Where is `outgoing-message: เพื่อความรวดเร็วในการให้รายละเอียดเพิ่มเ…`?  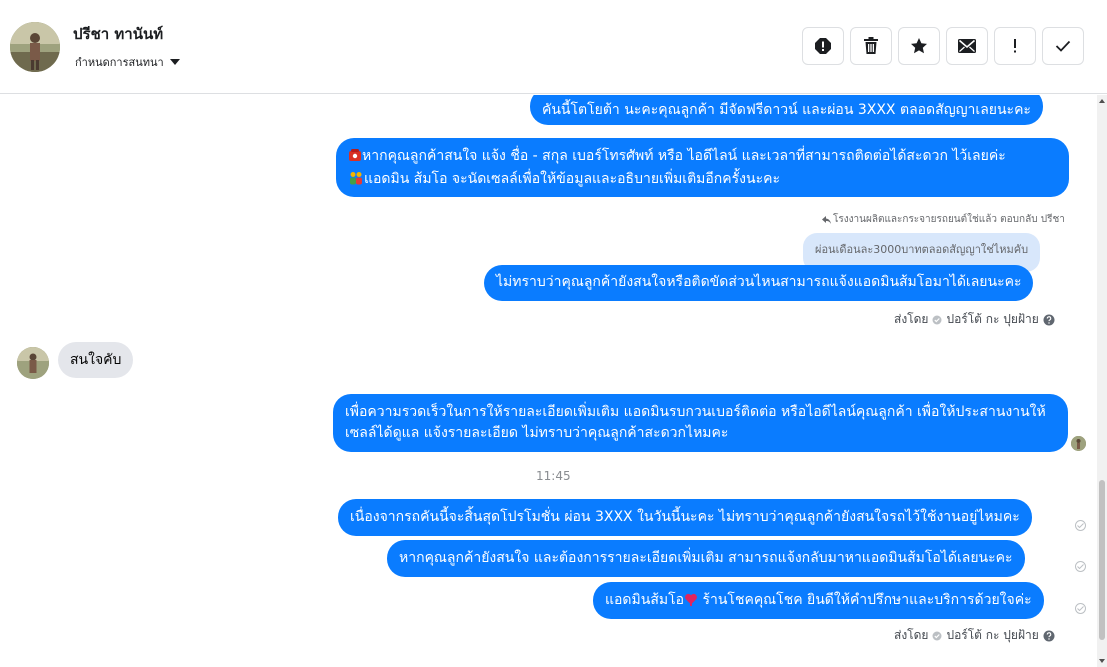
outgoing-message: เพื่อความรวดเร็วในการให้รายละเอียดเพิ่มเ… is located at coordinates (700, 423).